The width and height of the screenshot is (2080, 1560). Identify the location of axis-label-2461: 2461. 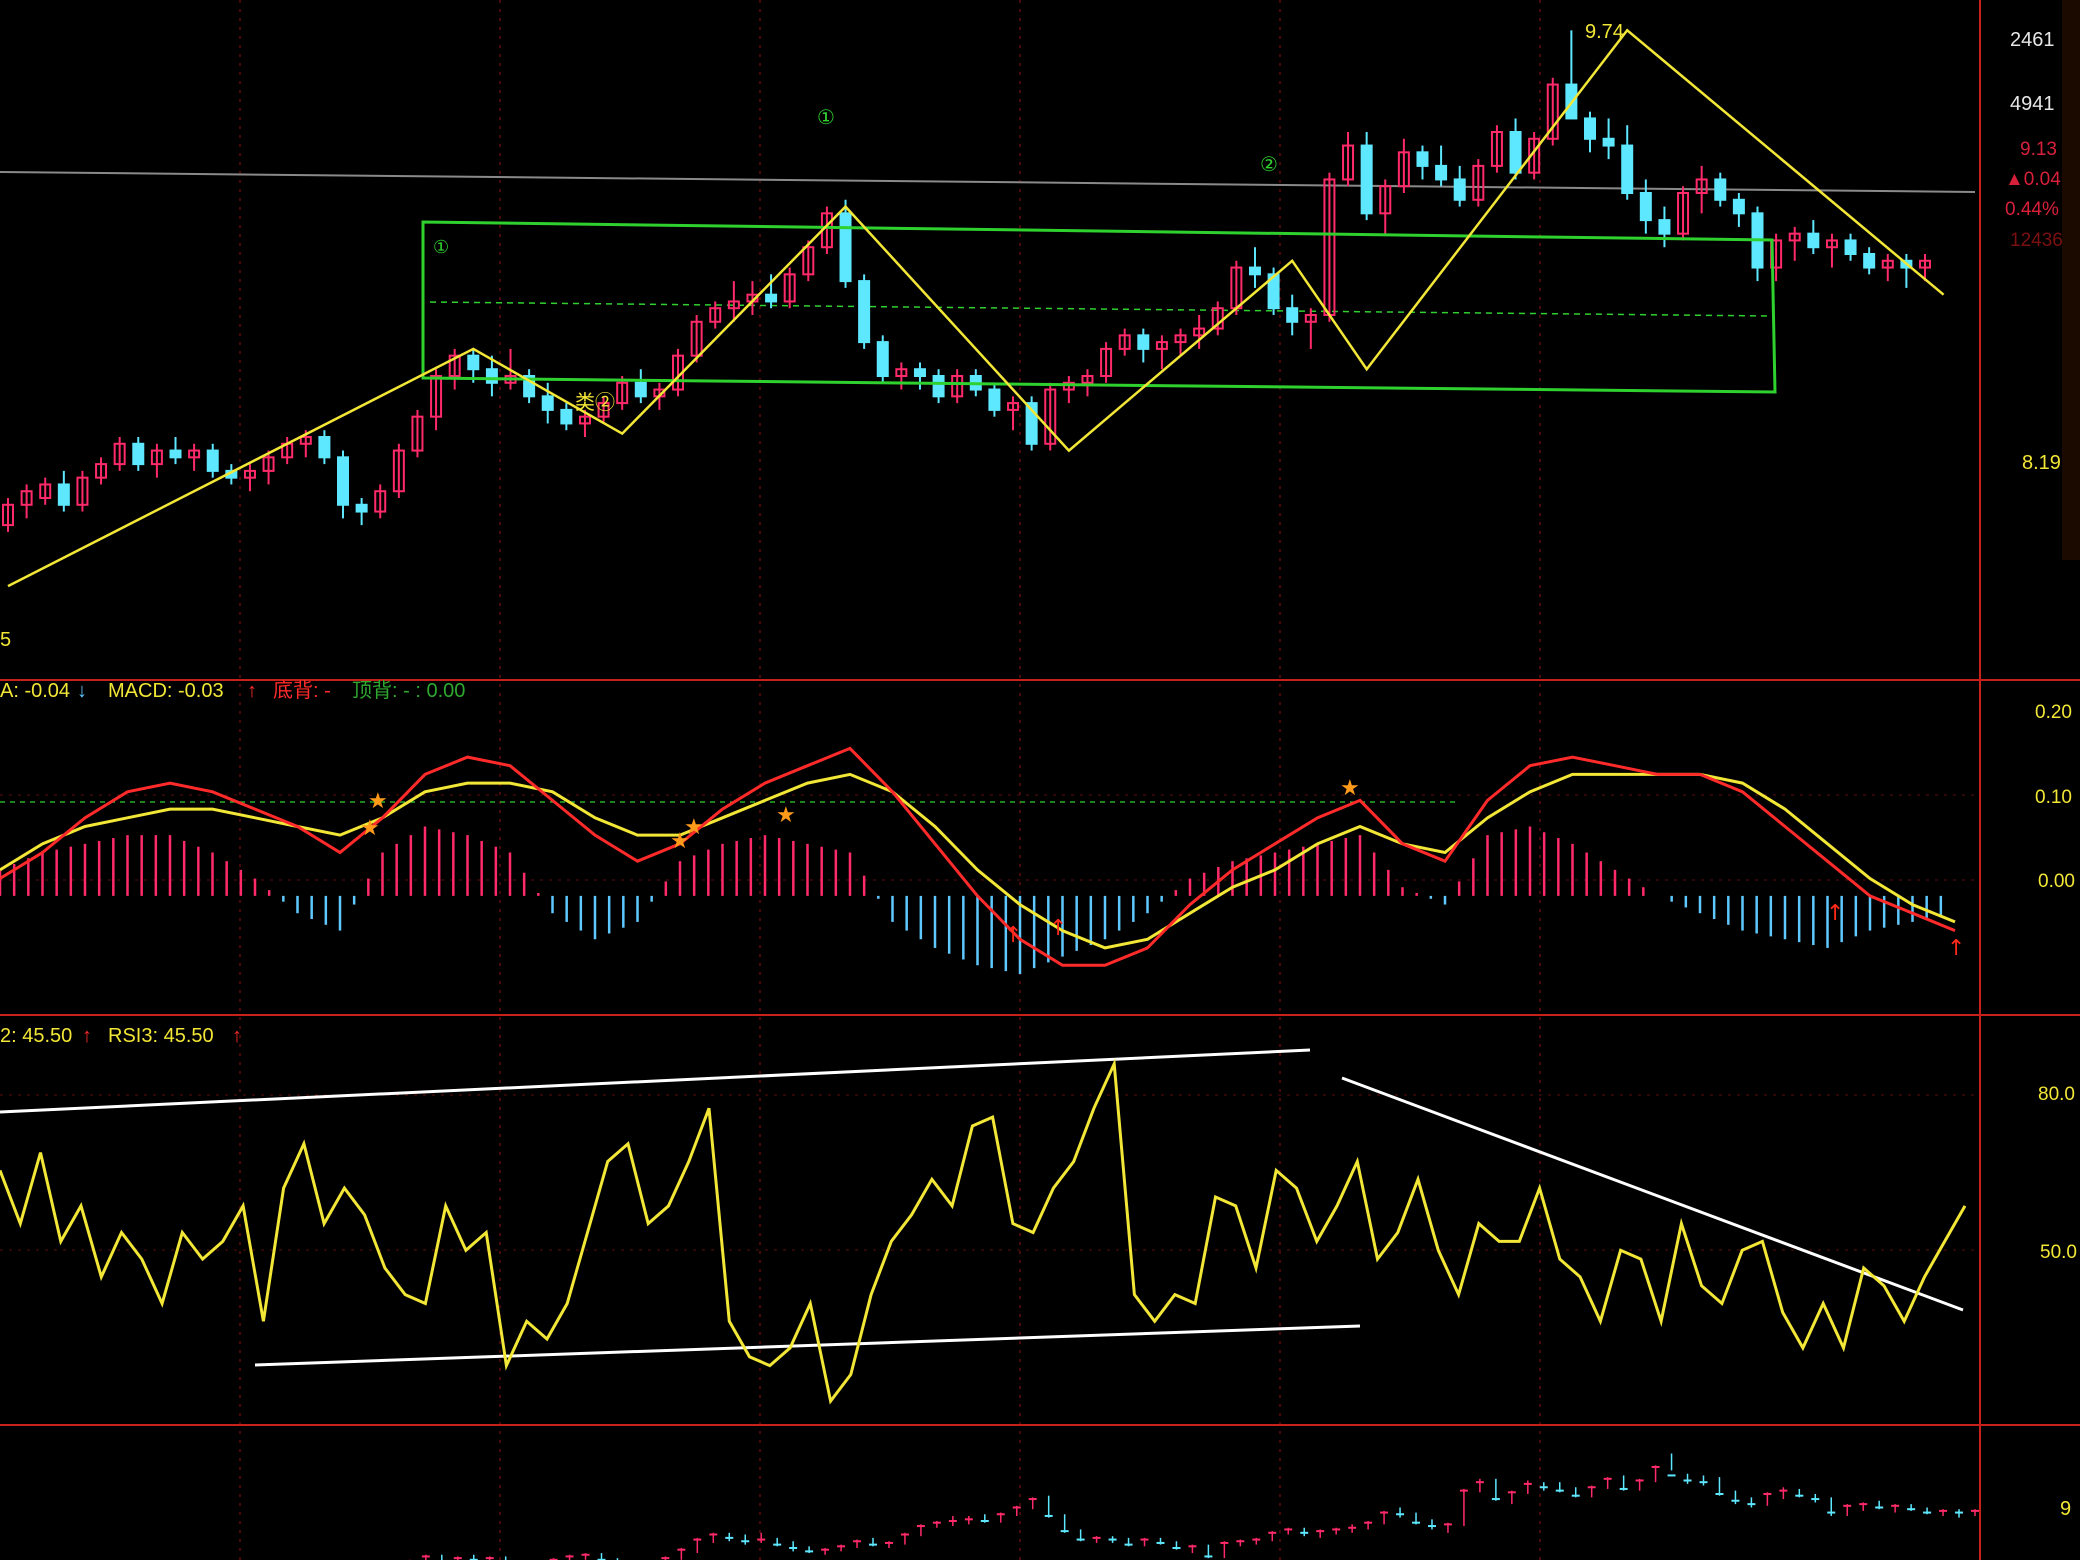
(2032, 40).